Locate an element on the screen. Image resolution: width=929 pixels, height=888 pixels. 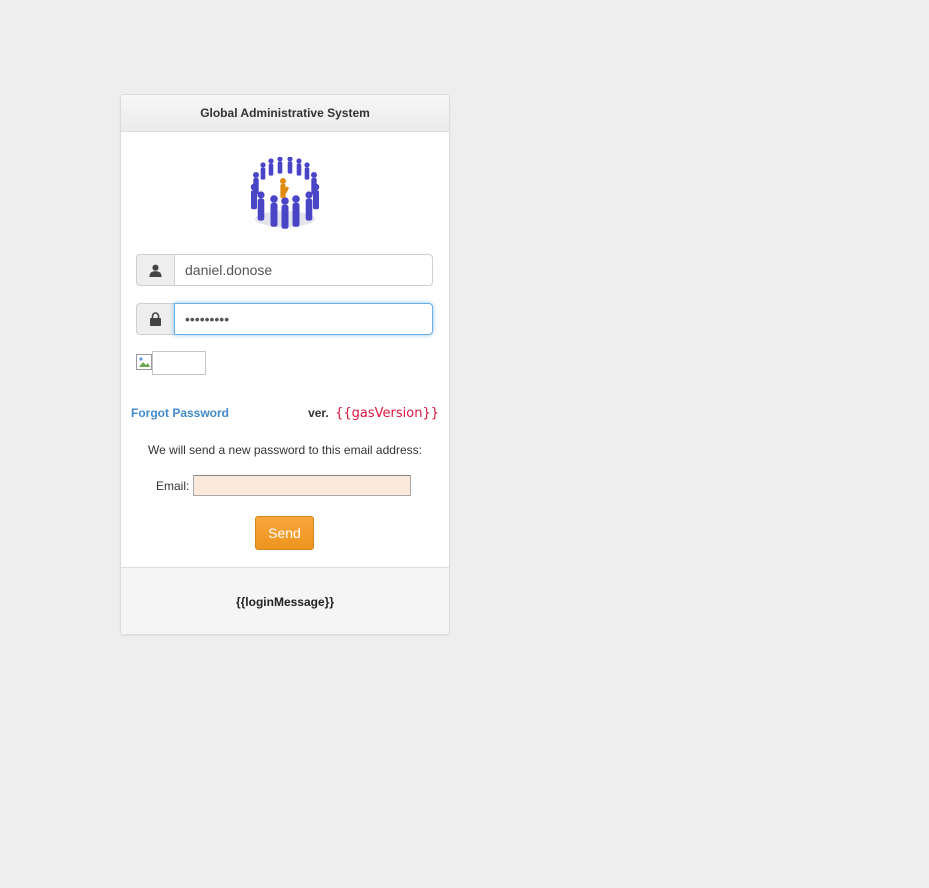
forgot-password-link: Forgot Password is located at coordinates (180, 413).